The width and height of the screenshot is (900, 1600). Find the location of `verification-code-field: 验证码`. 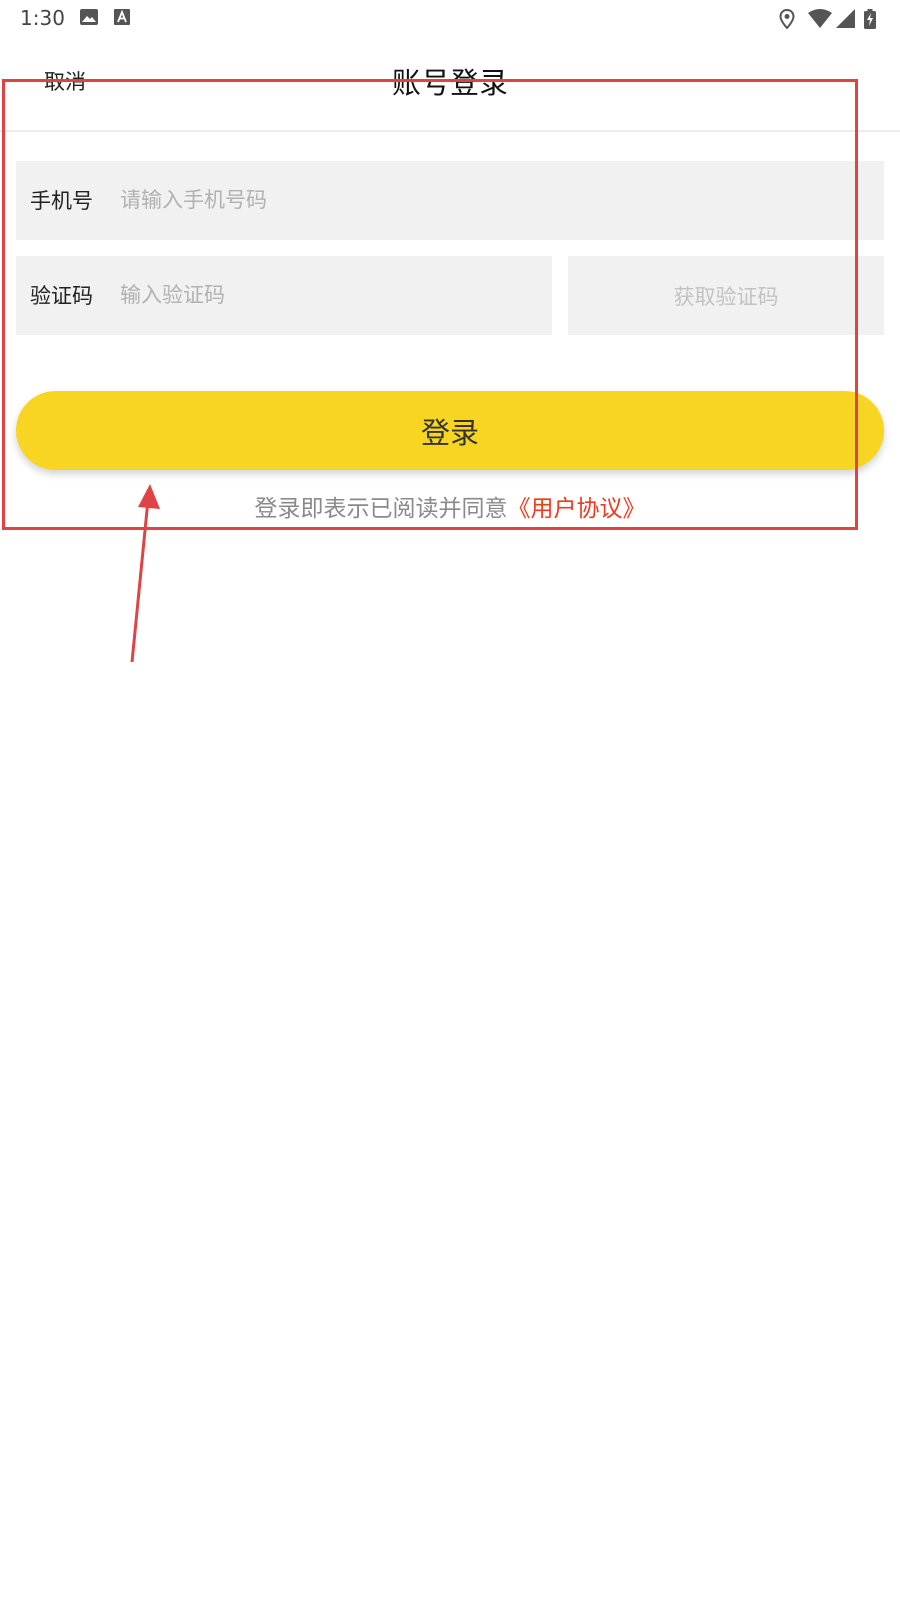

verification-code-field: 验证码 is located at coordinates (284, 295).